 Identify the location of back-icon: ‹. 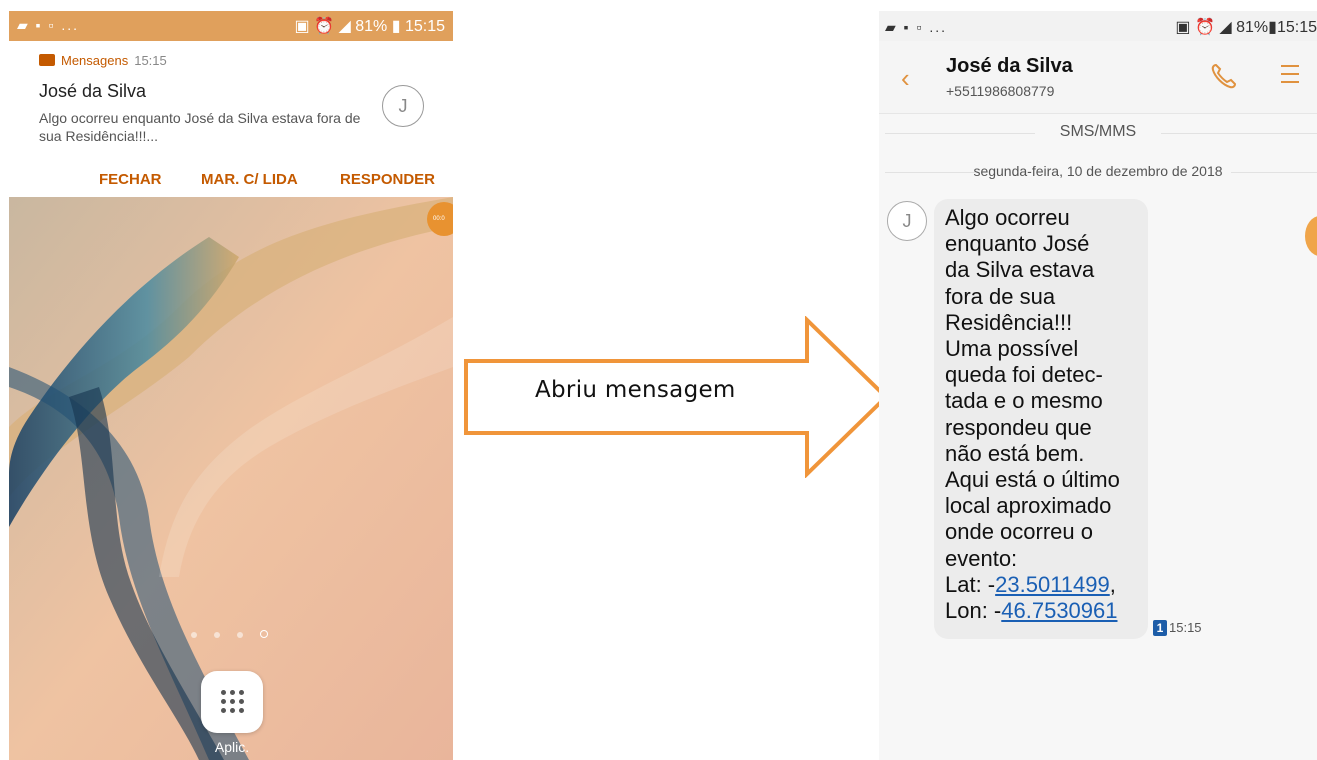
(905, 78).